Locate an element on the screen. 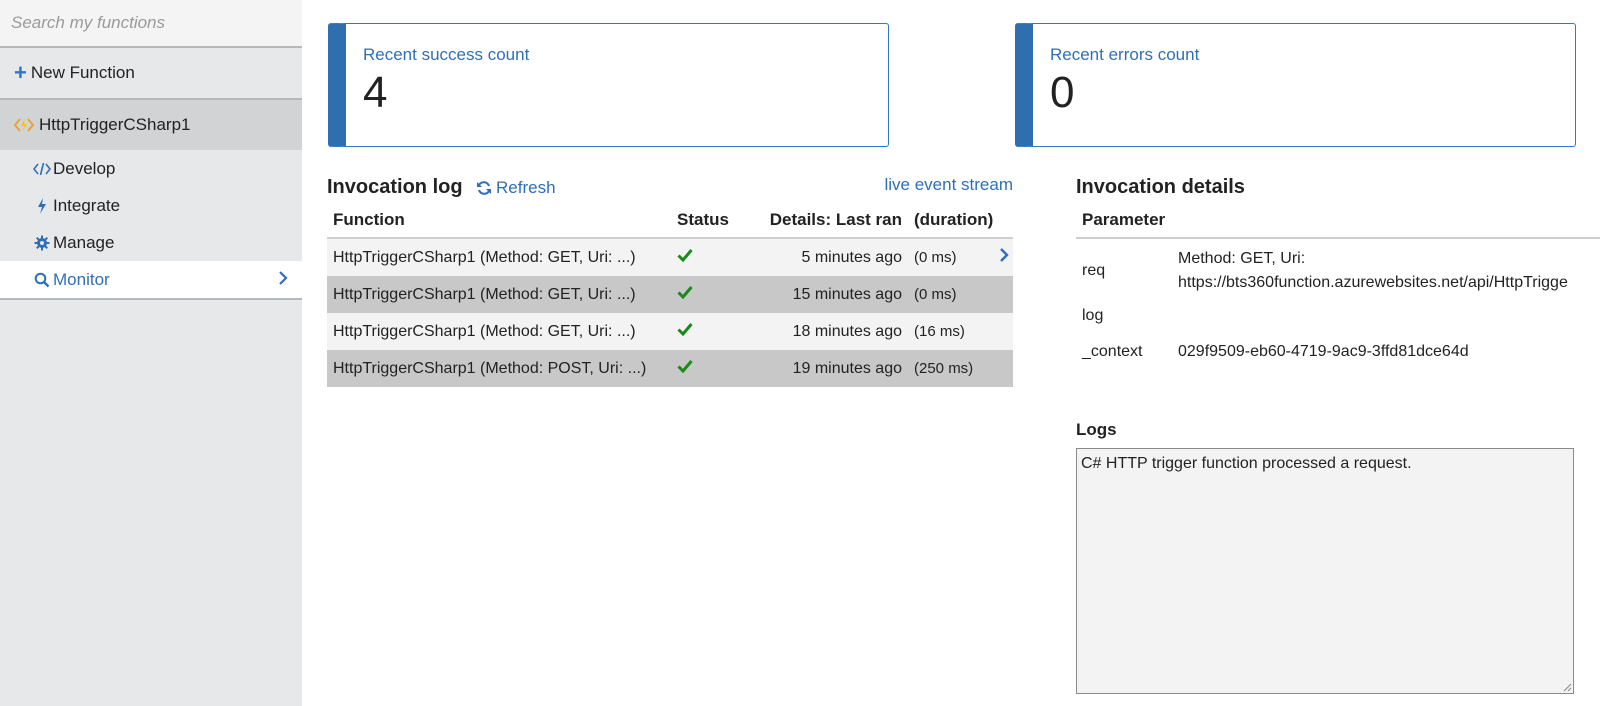  sidebar-item-label: Manage is located at coordinates (84, 242).